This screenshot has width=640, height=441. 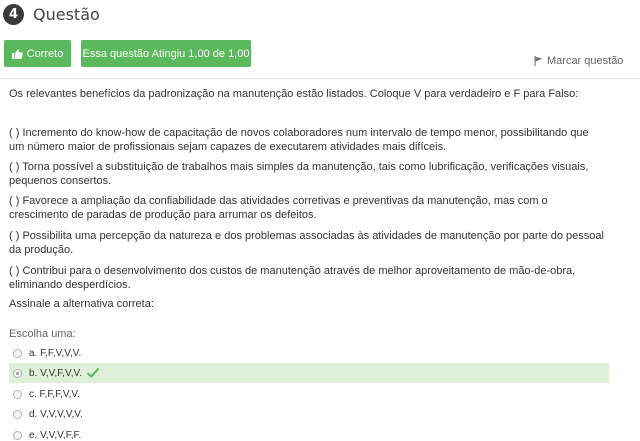 What do you see at coordinates (17, 373) in the screenshot?
I see `radio-button-selected` at bounding box center [17, 373].